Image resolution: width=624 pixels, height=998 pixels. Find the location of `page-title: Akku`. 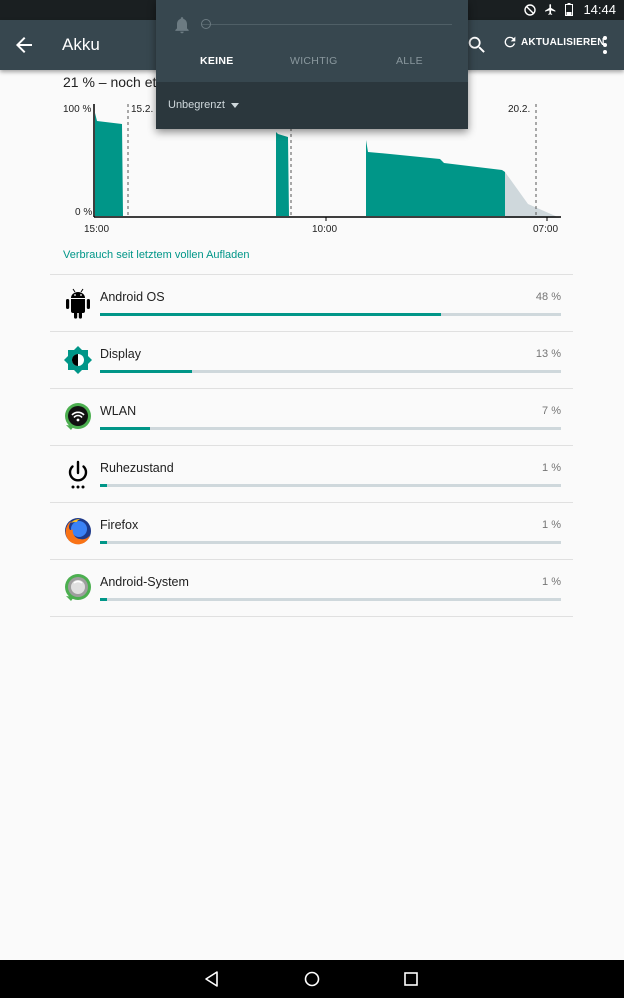

page-title: Akku is located at coordinates (81, 44).